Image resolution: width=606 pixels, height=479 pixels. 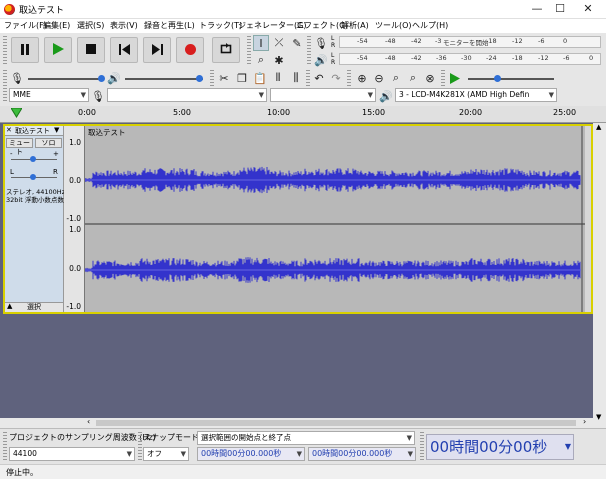 What do you see at coordinates (224, 78) in the screenshot?
I see `cut-icon: ✂` at bounding box center [224, 78].